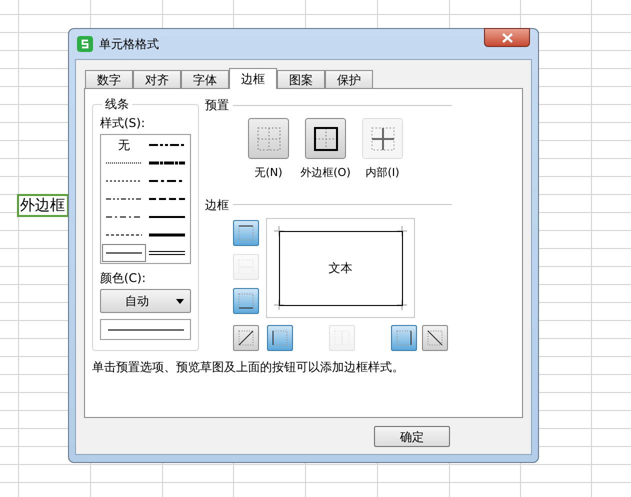  Describe the element at coordinates (248, 367) in the screenshot. I see `hint-text: 单击预置选项、预览草图及上面的按钮可以添加边框样式。` at that location.